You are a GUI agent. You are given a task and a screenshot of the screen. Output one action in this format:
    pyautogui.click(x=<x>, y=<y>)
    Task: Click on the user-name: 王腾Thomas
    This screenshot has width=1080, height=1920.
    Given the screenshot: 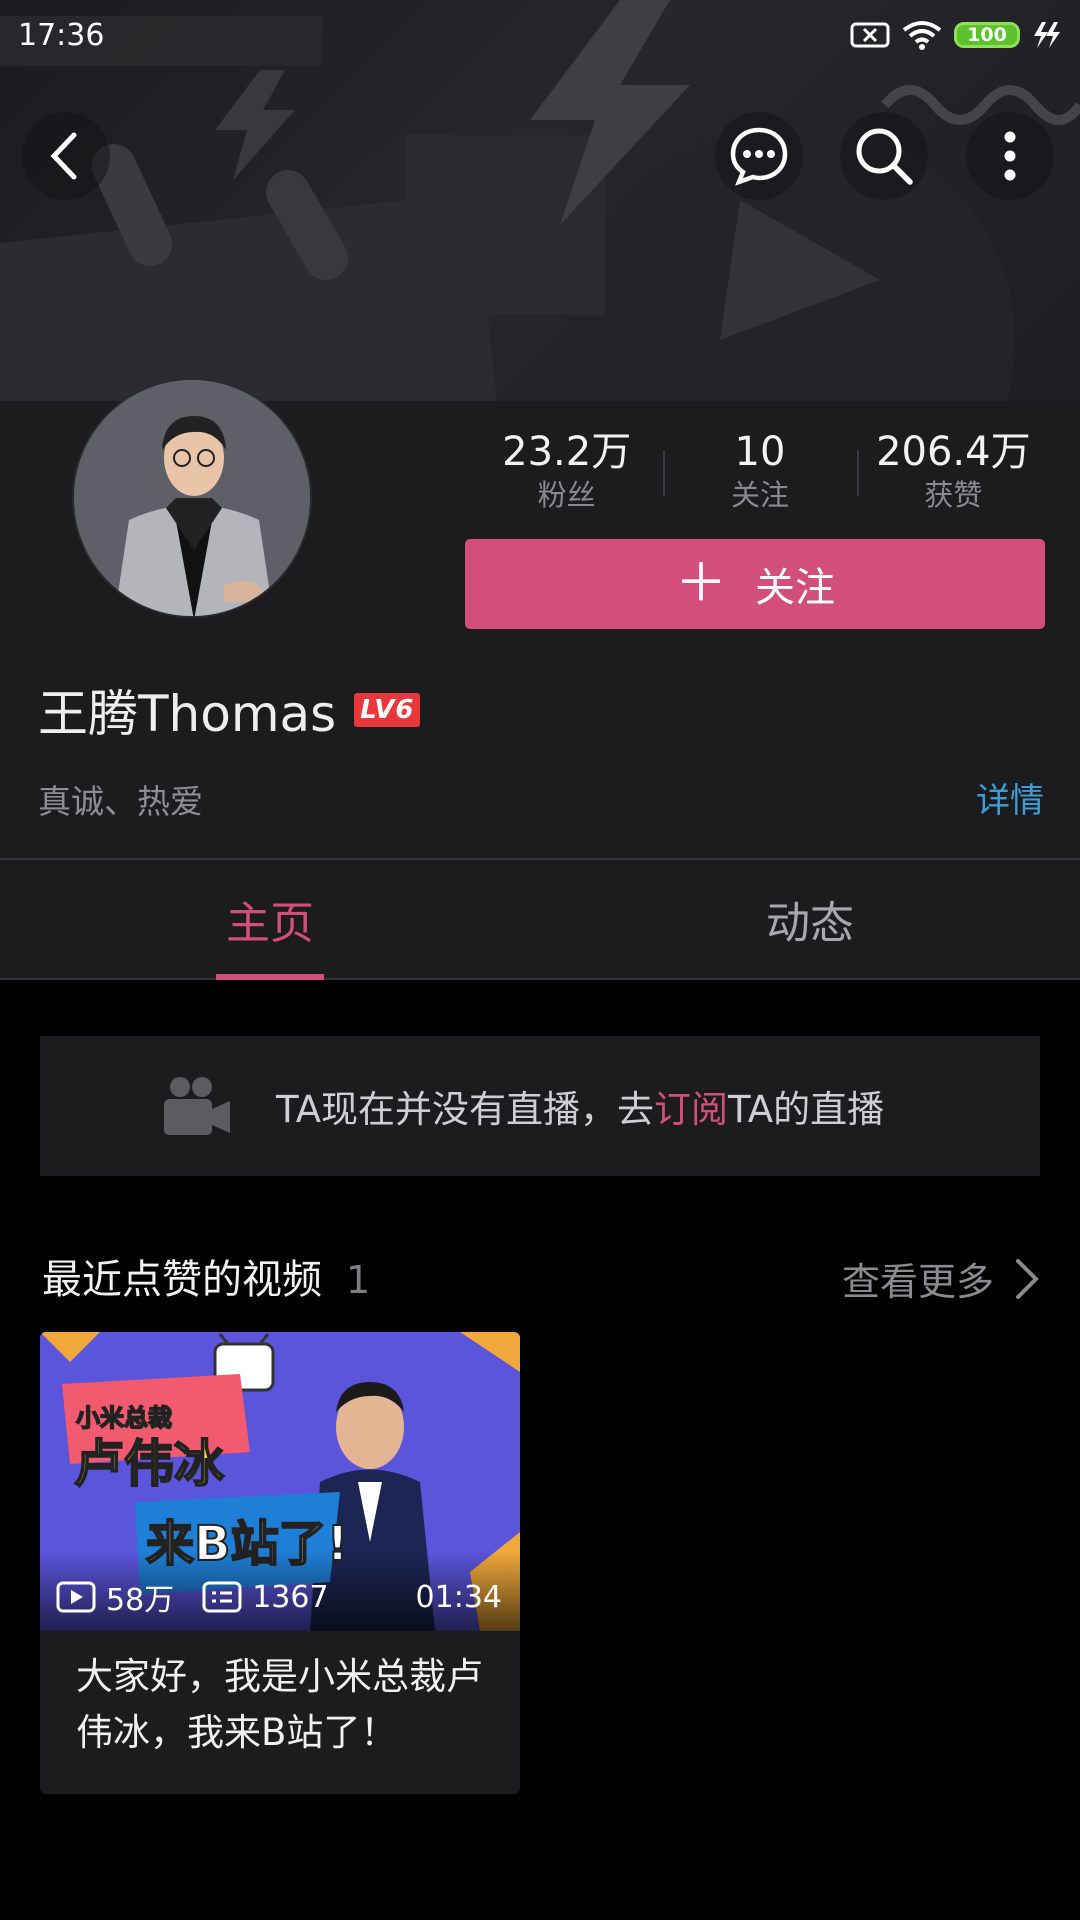 What is the action you would take?
    pyautogui.click(x=187, y=714)
    